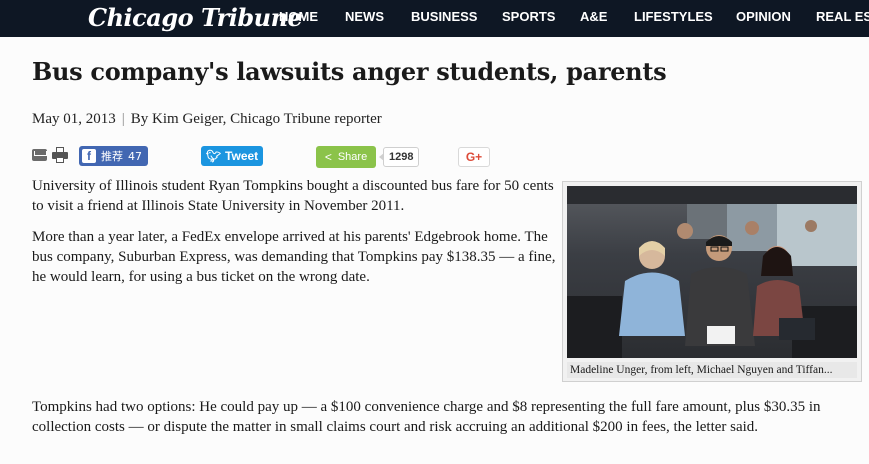 The height and width of the screenshot is (464, 869). What do you see at coordinates (593, 16) in the screenshot?
I see `nav-item-ae: A&E` at bounding box center [593, 16].